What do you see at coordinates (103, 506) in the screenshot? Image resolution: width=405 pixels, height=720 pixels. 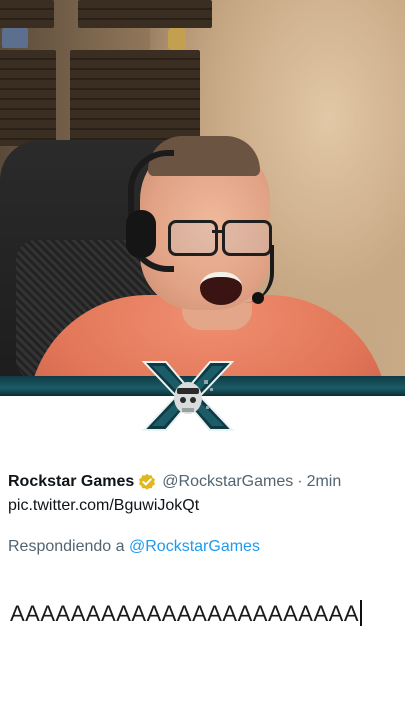 I see `tweet-media-link: pic.twitter.com/BguwiJokQt` at bounding box center [103, 506].